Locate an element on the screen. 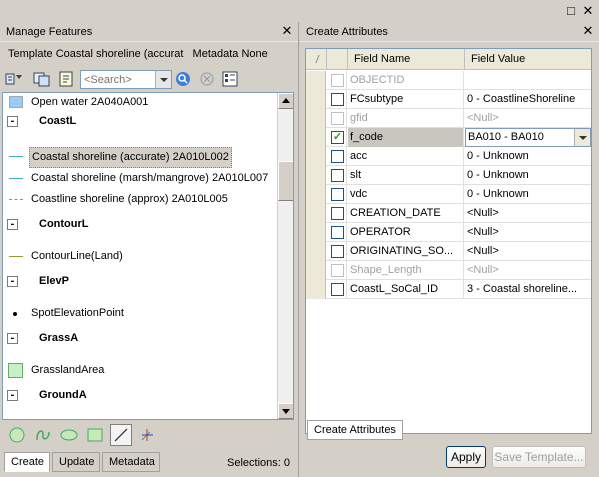 Image resolution: width=599 pixels, height=477 pixels. field-name: slt is located at coordinates (406, 175).